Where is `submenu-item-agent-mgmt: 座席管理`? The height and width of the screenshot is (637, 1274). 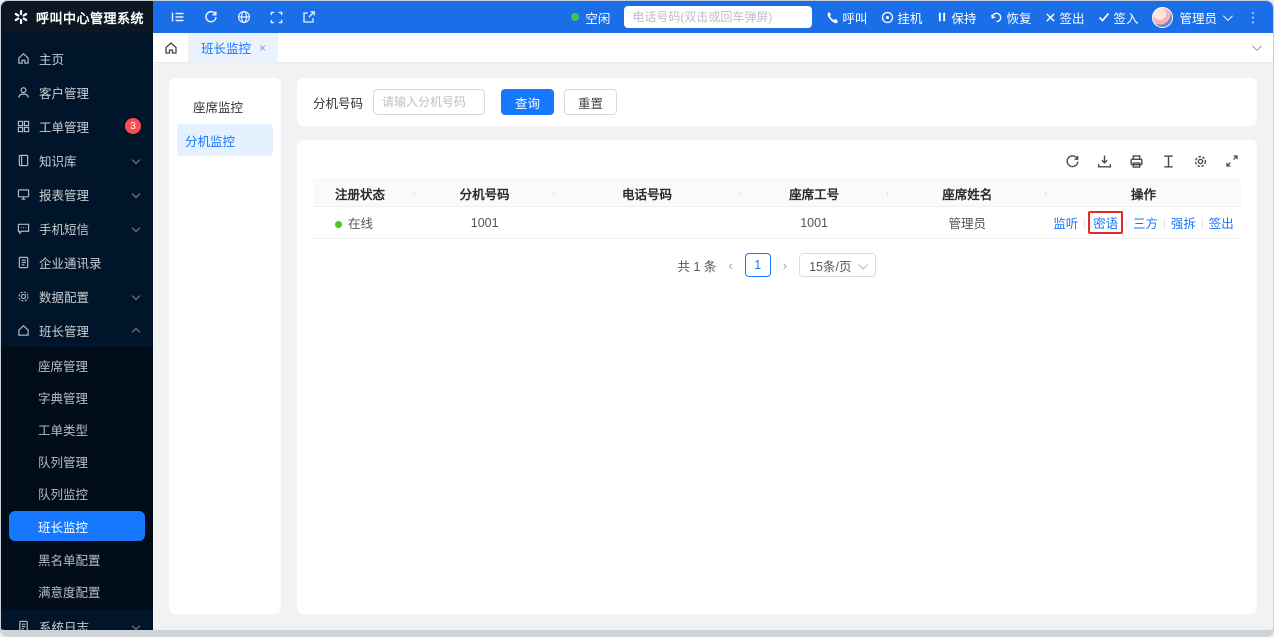 submenu-item-agent-mgmt: 座席管理 is located at coordinates (77, 365).